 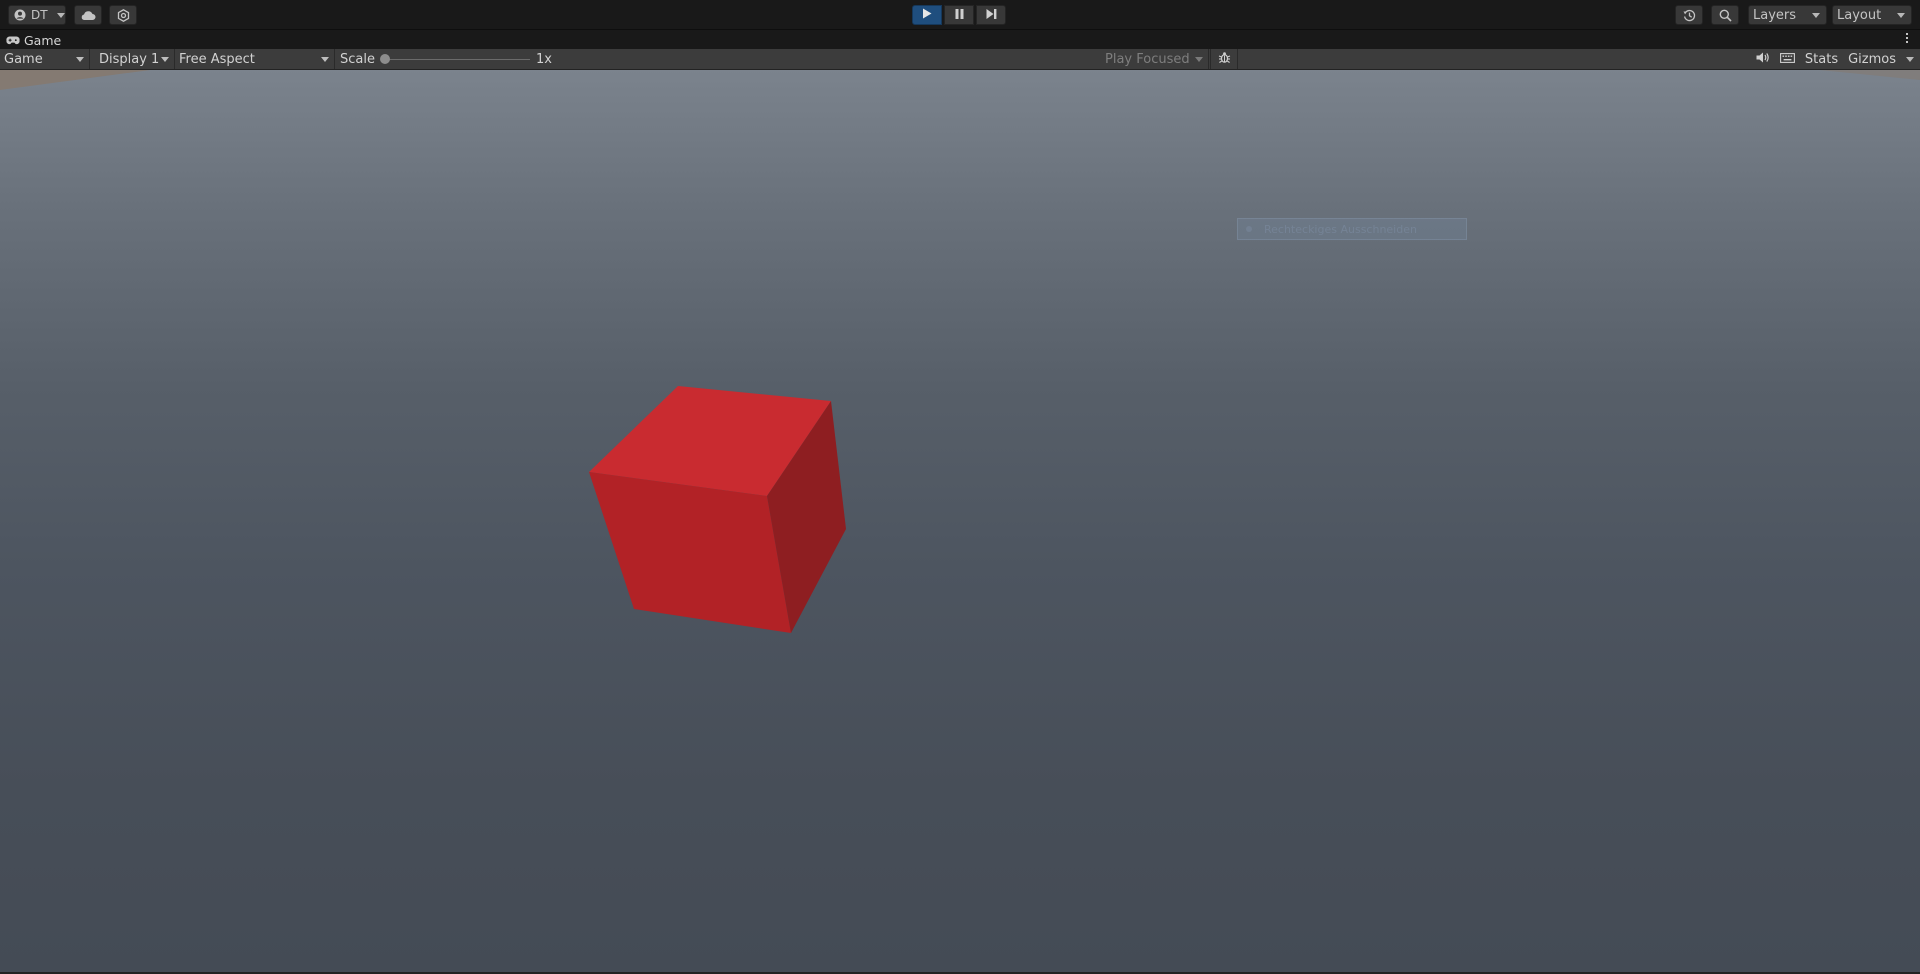 I want to click on game-toolbar-right: Stats Gizmos, so click(x=1835, y=59).